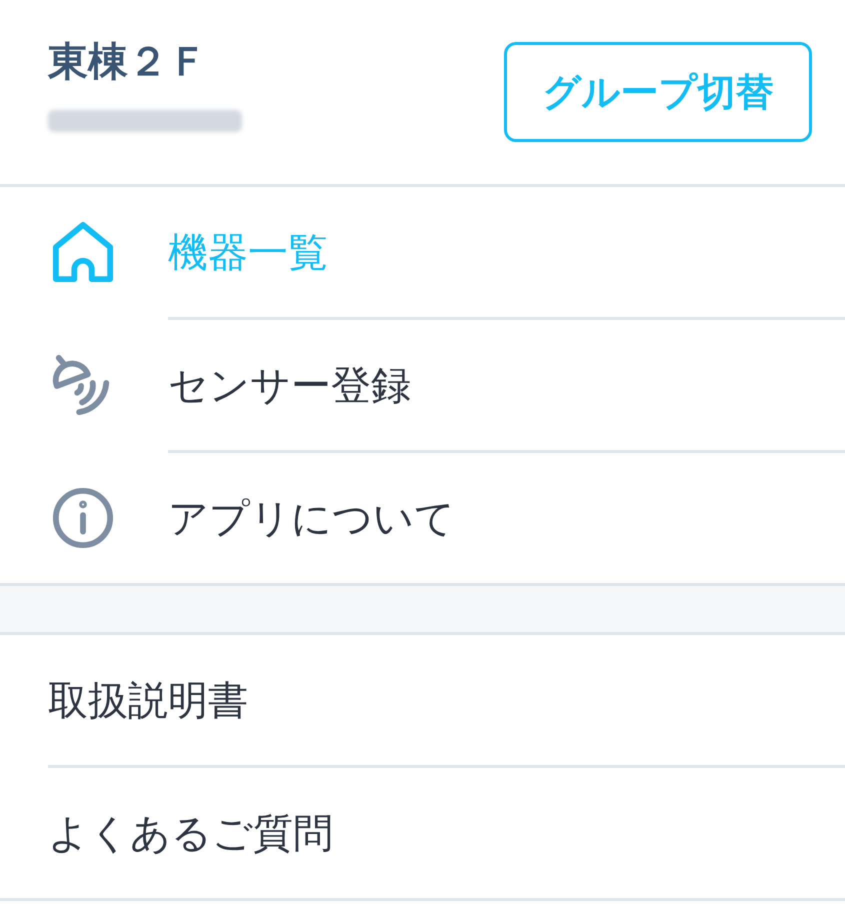  Describe the element at coordinates (83, 518) in the screenshot. I see `info-icon` at that location.